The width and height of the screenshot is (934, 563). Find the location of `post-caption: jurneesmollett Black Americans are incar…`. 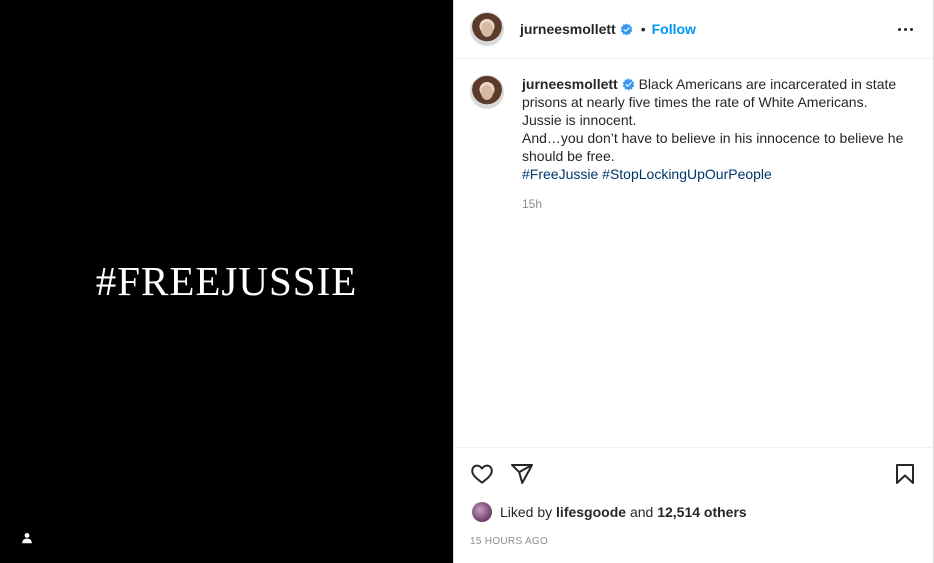

post-caption: jurneesmollett Black Americans are incar… is located at coordinates (693, 144).